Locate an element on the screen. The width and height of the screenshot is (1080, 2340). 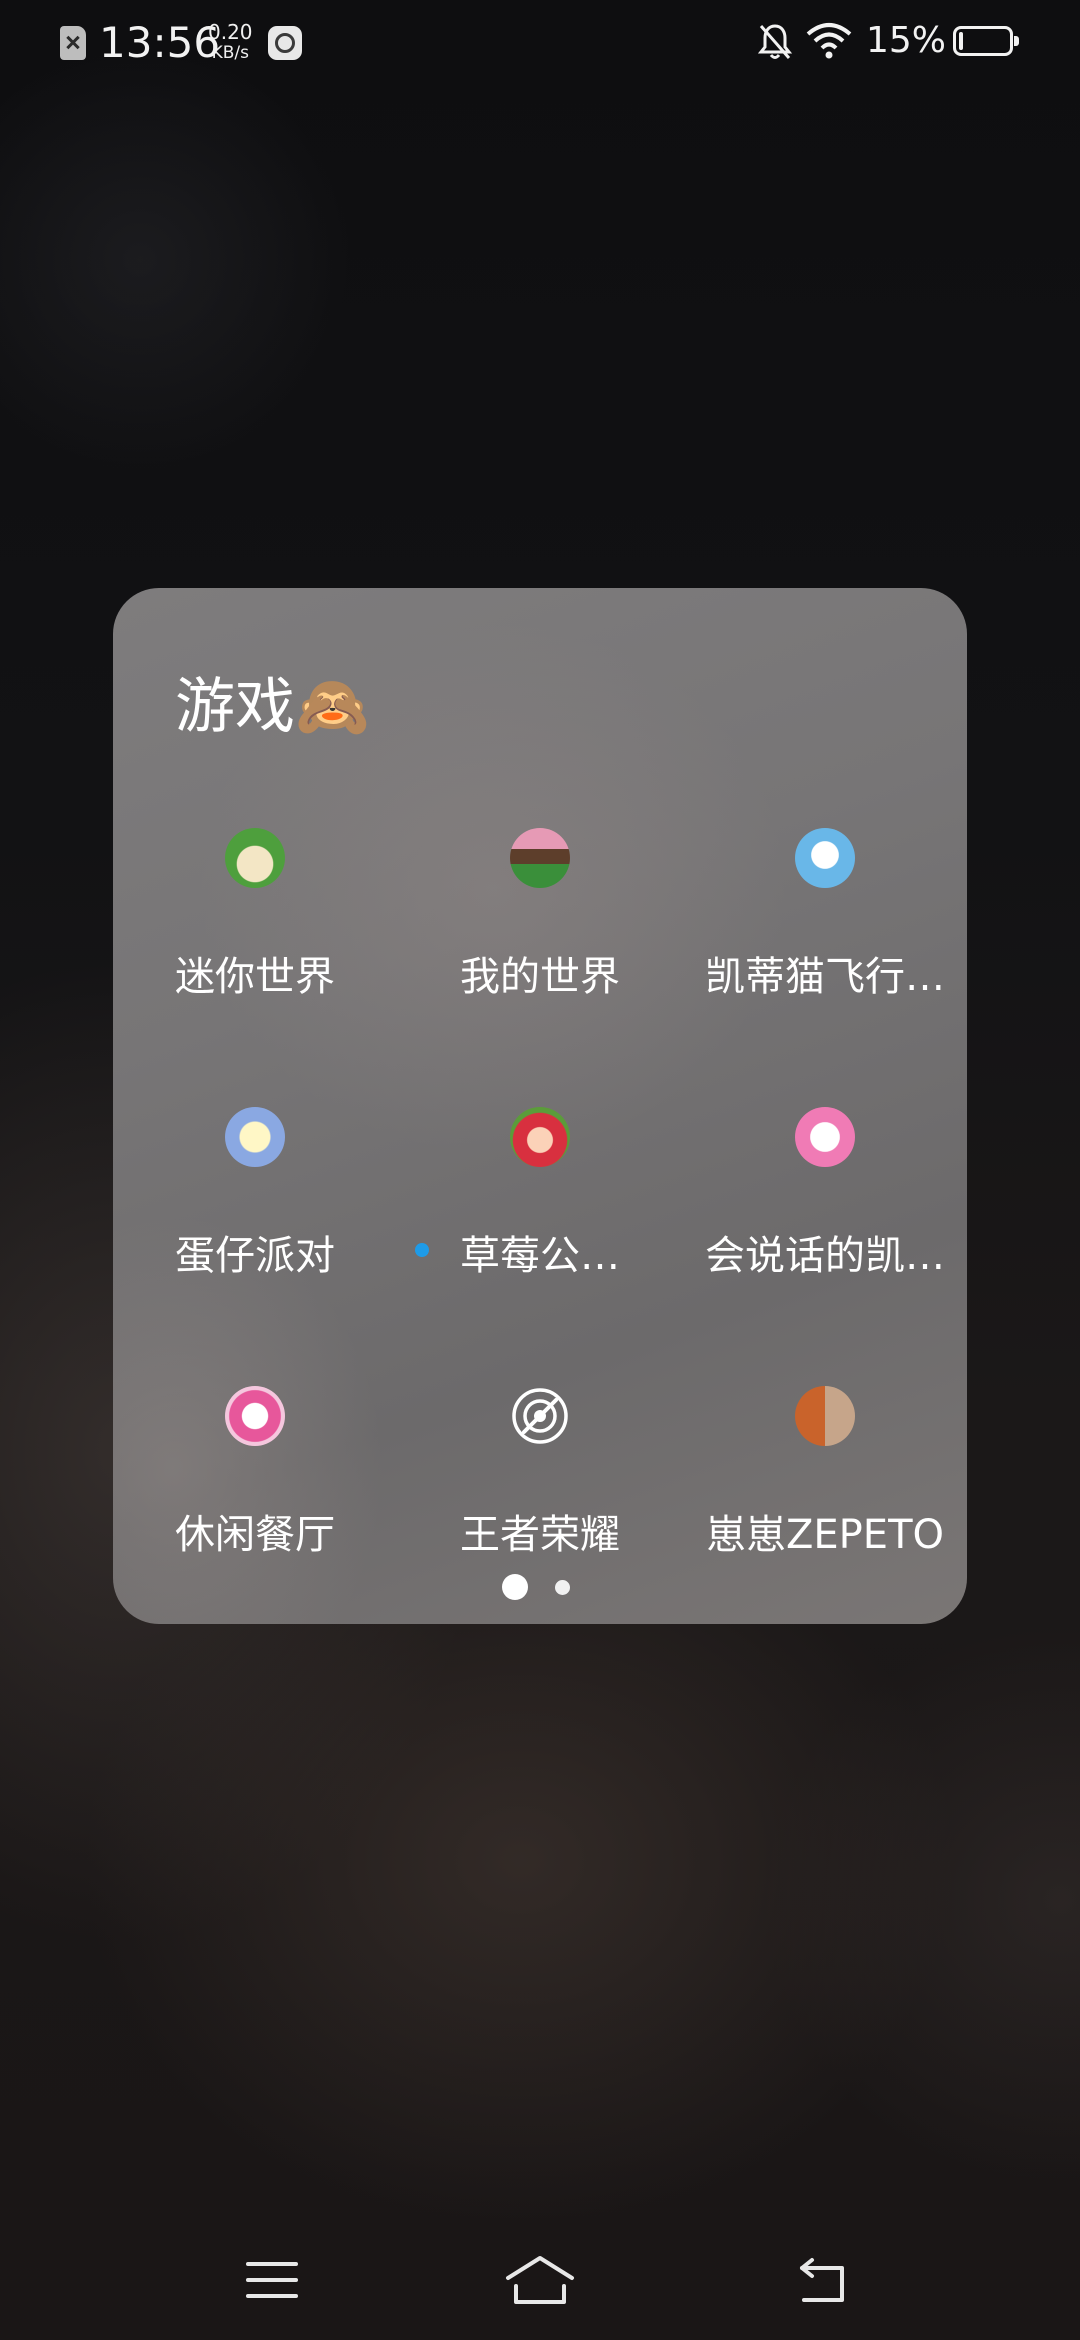
home-icon is located at coordinates (540, 2280).